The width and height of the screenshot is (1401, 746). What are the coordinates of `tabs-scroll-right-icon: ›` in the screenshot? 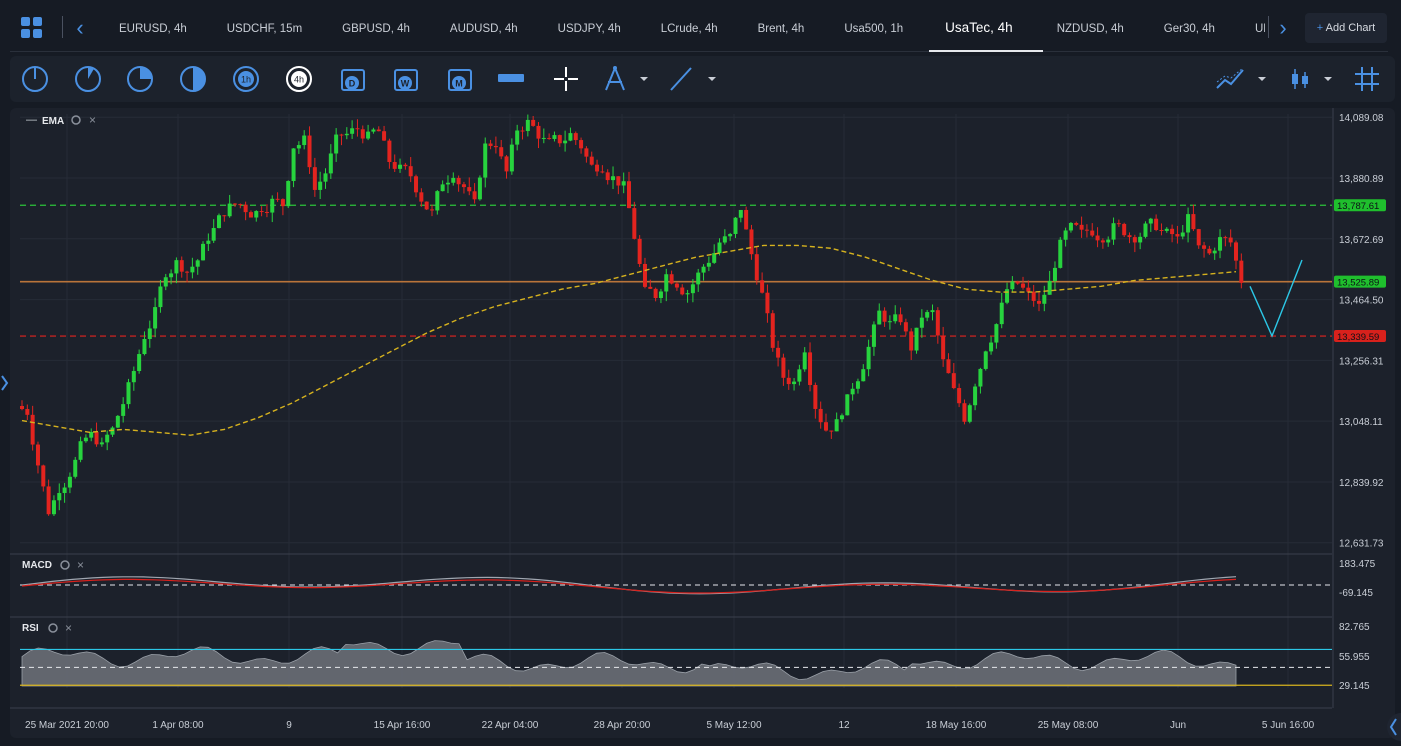 It's located at (1283, 28).